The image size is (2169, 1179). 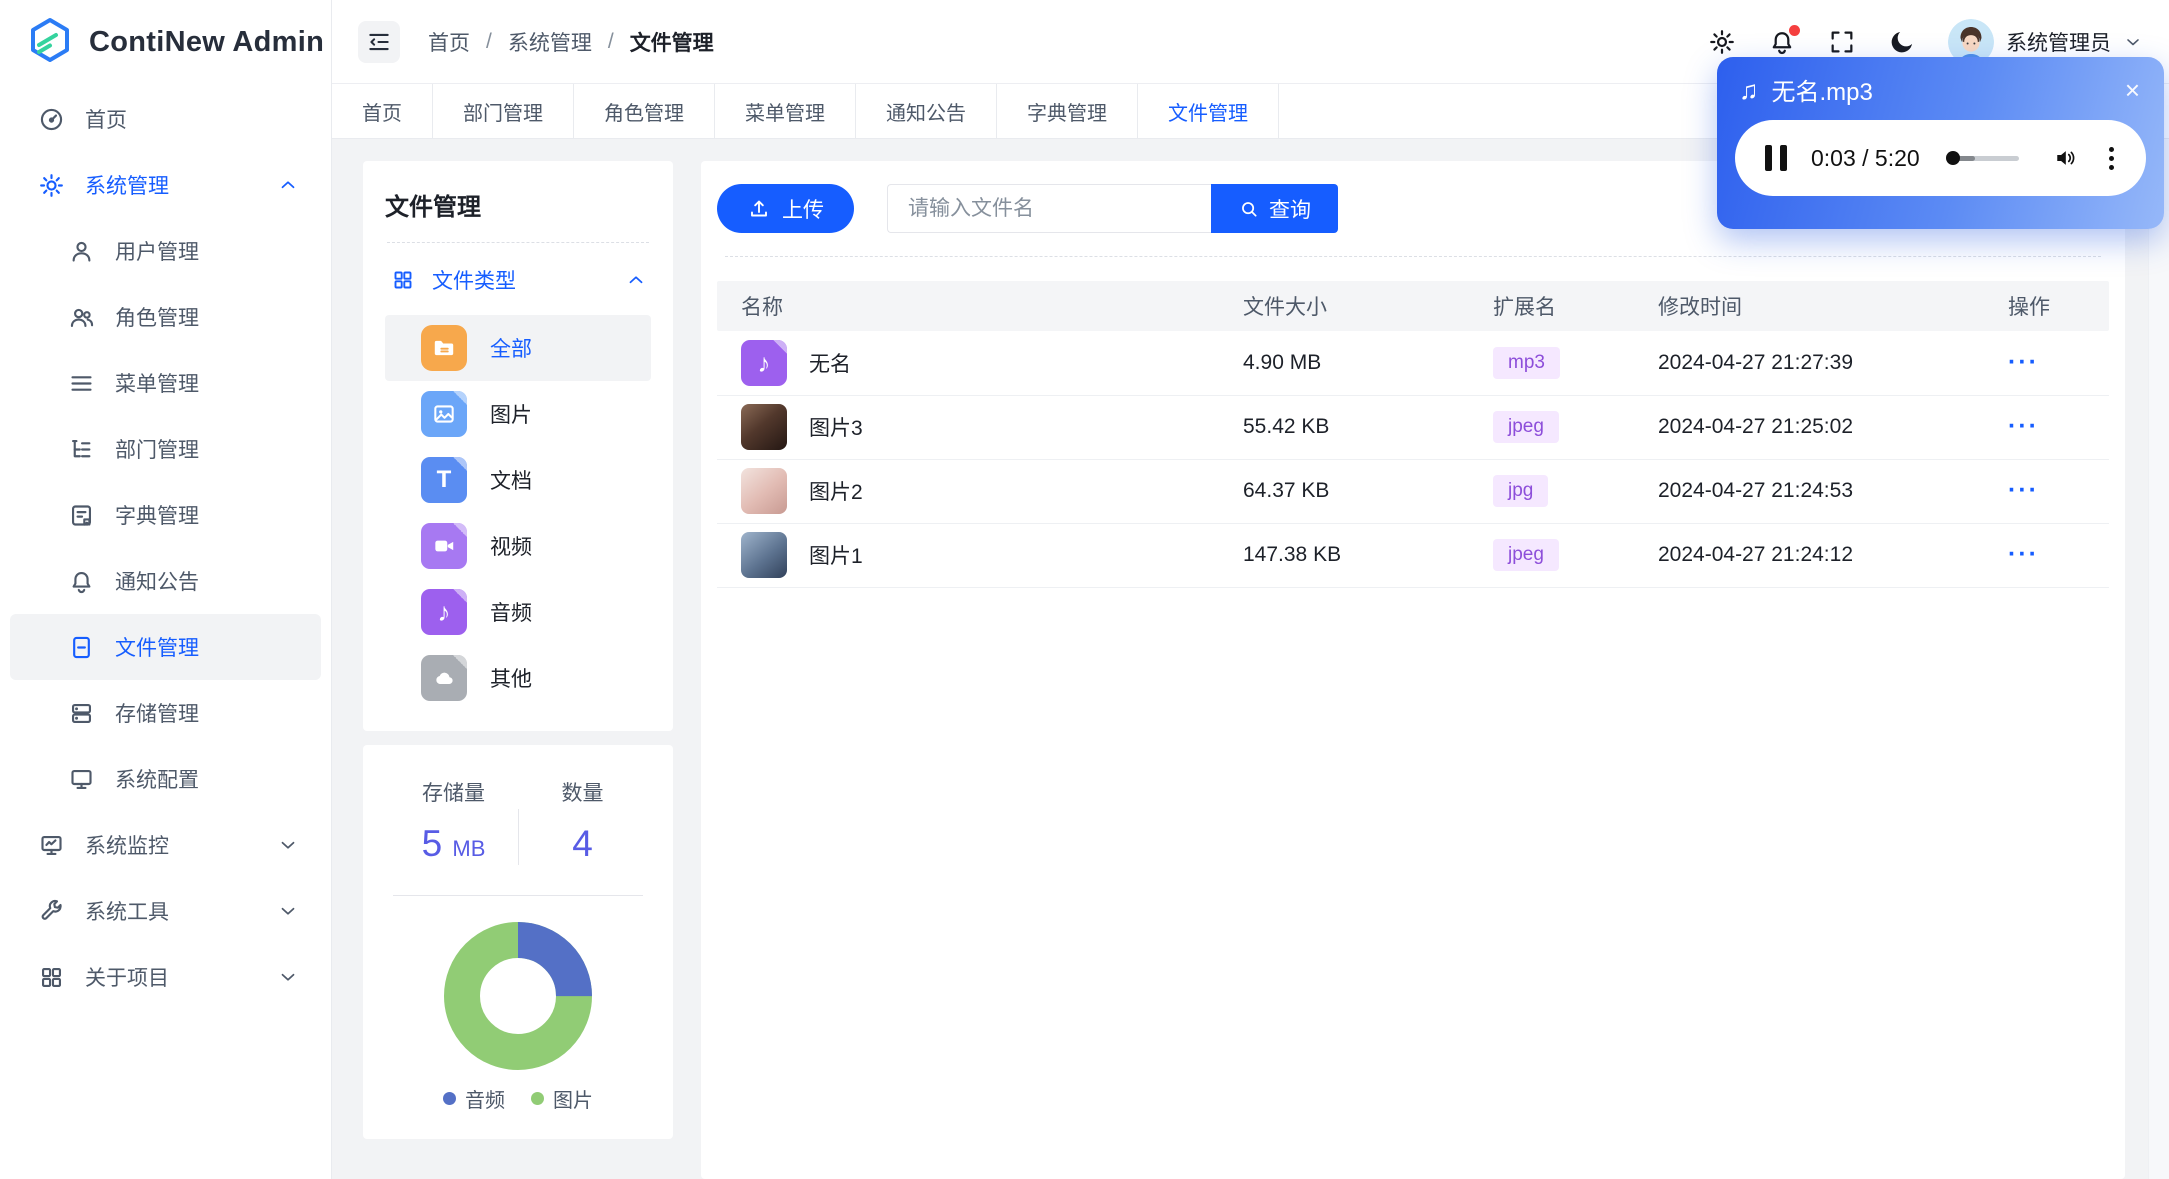 I want to click on sidebar-collapse-button, so click(x=379, y=41).